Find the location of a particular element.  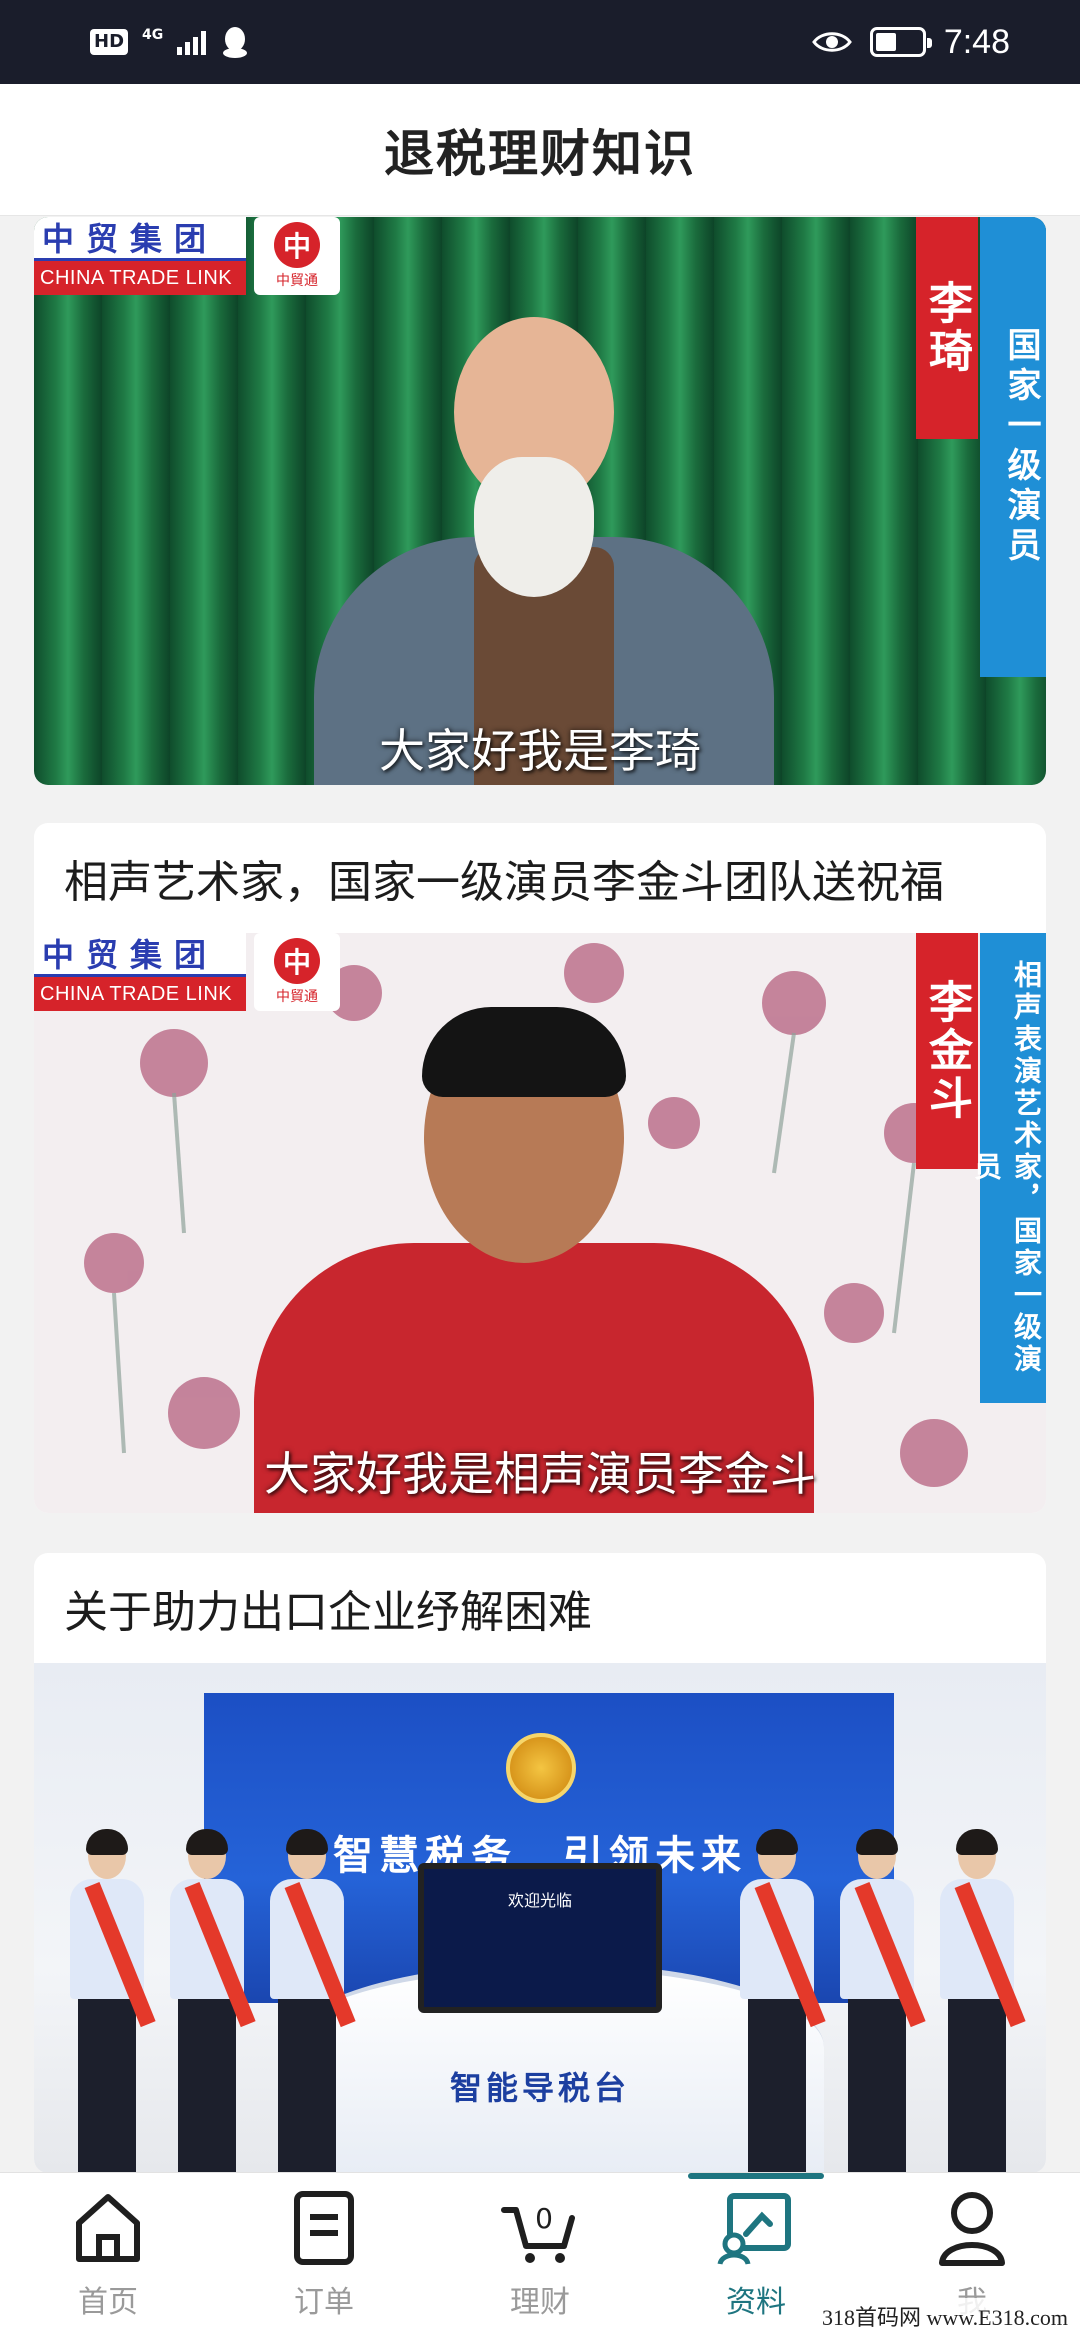

nav-item-orders: 订单 is located at coordinates (324, 2256).